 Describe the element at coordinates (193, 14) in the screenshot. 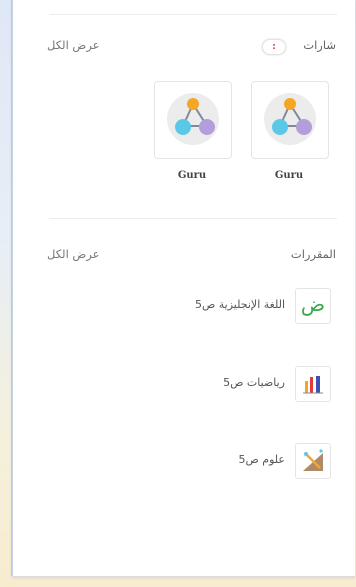

I see `top-divider` at that location.